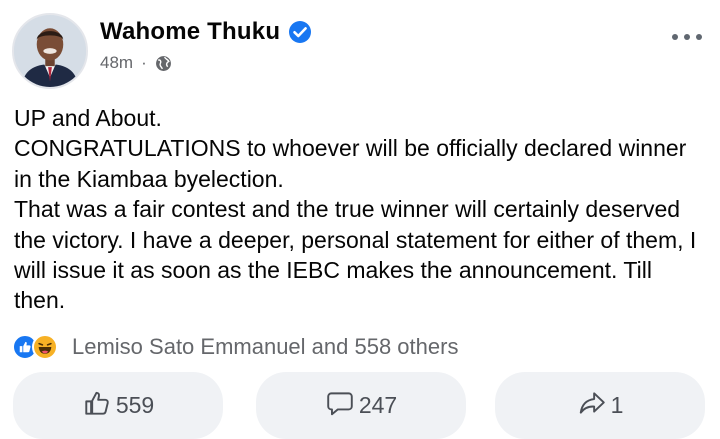 This screenshot has height=439, width=720. Describe the element at coordinates (163, 63) in the screenshot. I see `globe-icon` at that location.